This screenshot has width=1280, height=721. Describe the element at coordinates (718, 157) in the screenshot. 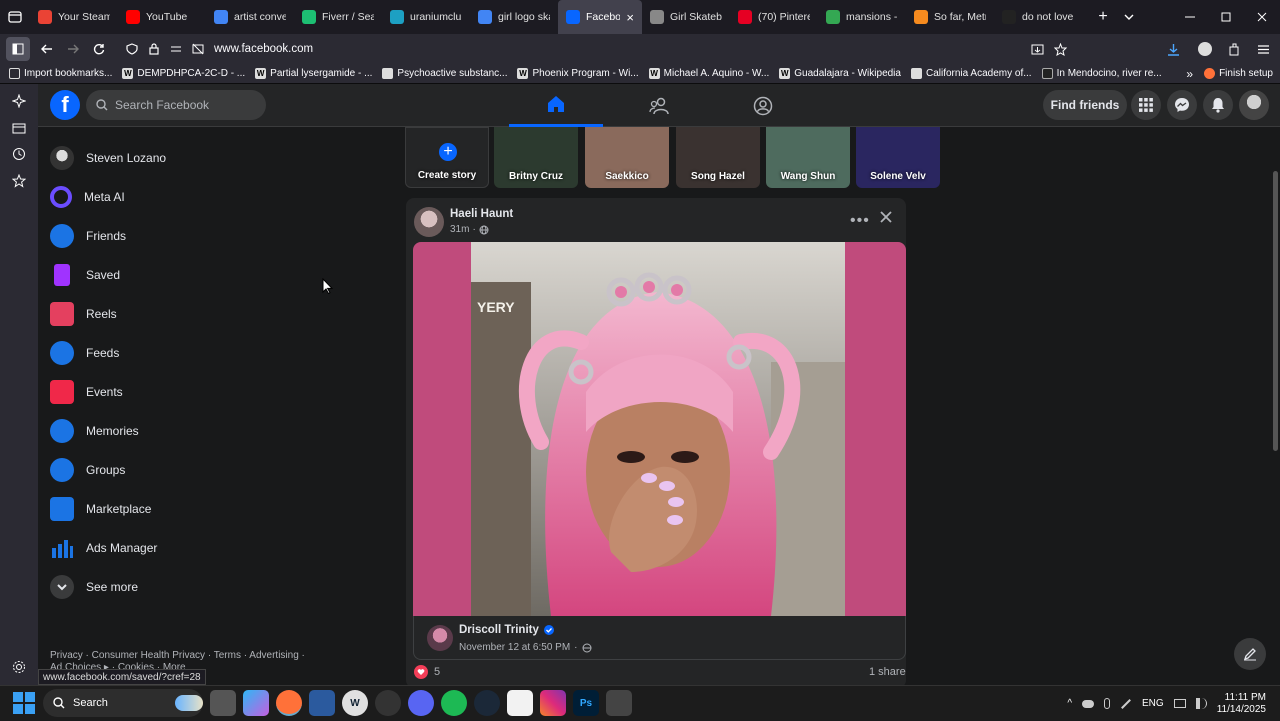

I see `story-card: Song Hazel` at that location.